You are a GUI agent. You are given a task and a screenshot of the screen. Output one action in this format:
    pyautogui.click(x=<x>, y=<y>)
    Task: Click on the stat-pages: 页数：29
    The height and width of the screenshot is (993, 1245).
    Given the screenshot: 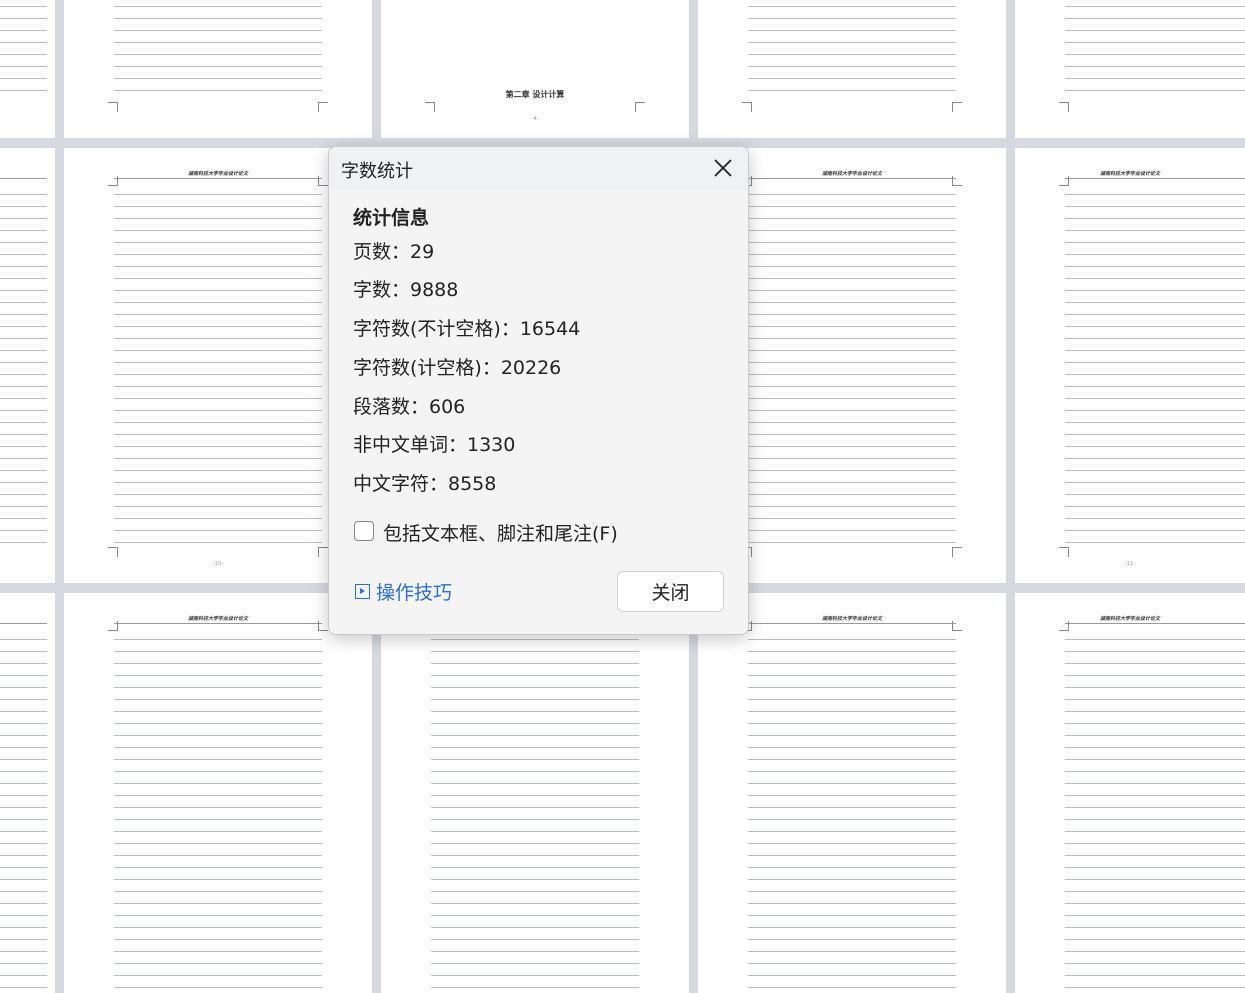 What is the action you would take?
    pyautogui.click(x=394, y=252)
    